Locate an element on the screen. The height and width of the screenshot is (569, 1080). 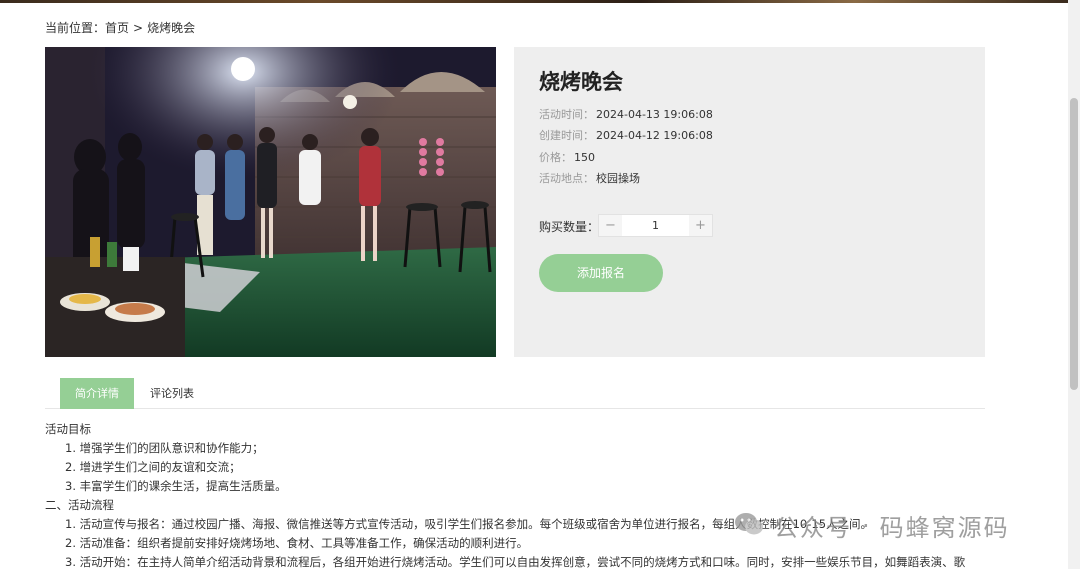
tab-comments: 评论列表 is located at coordinates (172, 393).